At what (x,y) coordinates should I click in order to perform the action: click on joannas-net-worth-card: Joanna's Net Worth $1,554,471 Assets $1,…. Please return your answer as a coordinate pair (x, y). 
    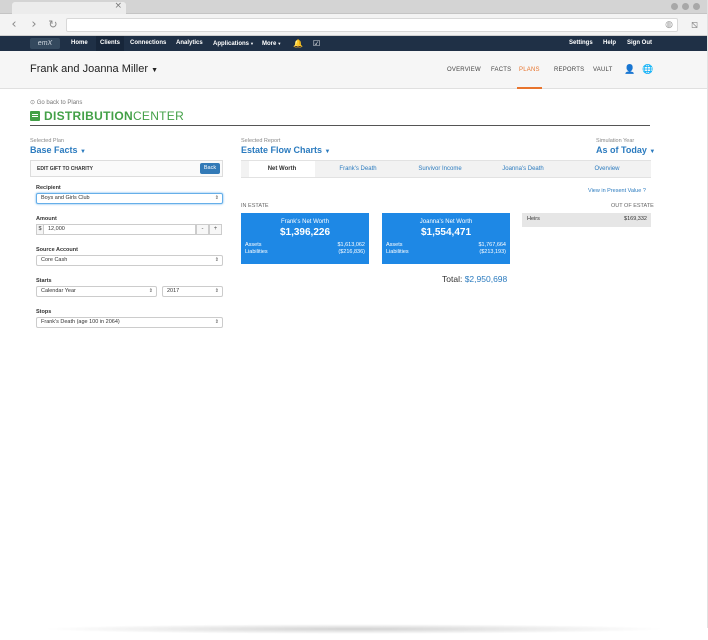
    Looking at the image, I should click on (446, 238).